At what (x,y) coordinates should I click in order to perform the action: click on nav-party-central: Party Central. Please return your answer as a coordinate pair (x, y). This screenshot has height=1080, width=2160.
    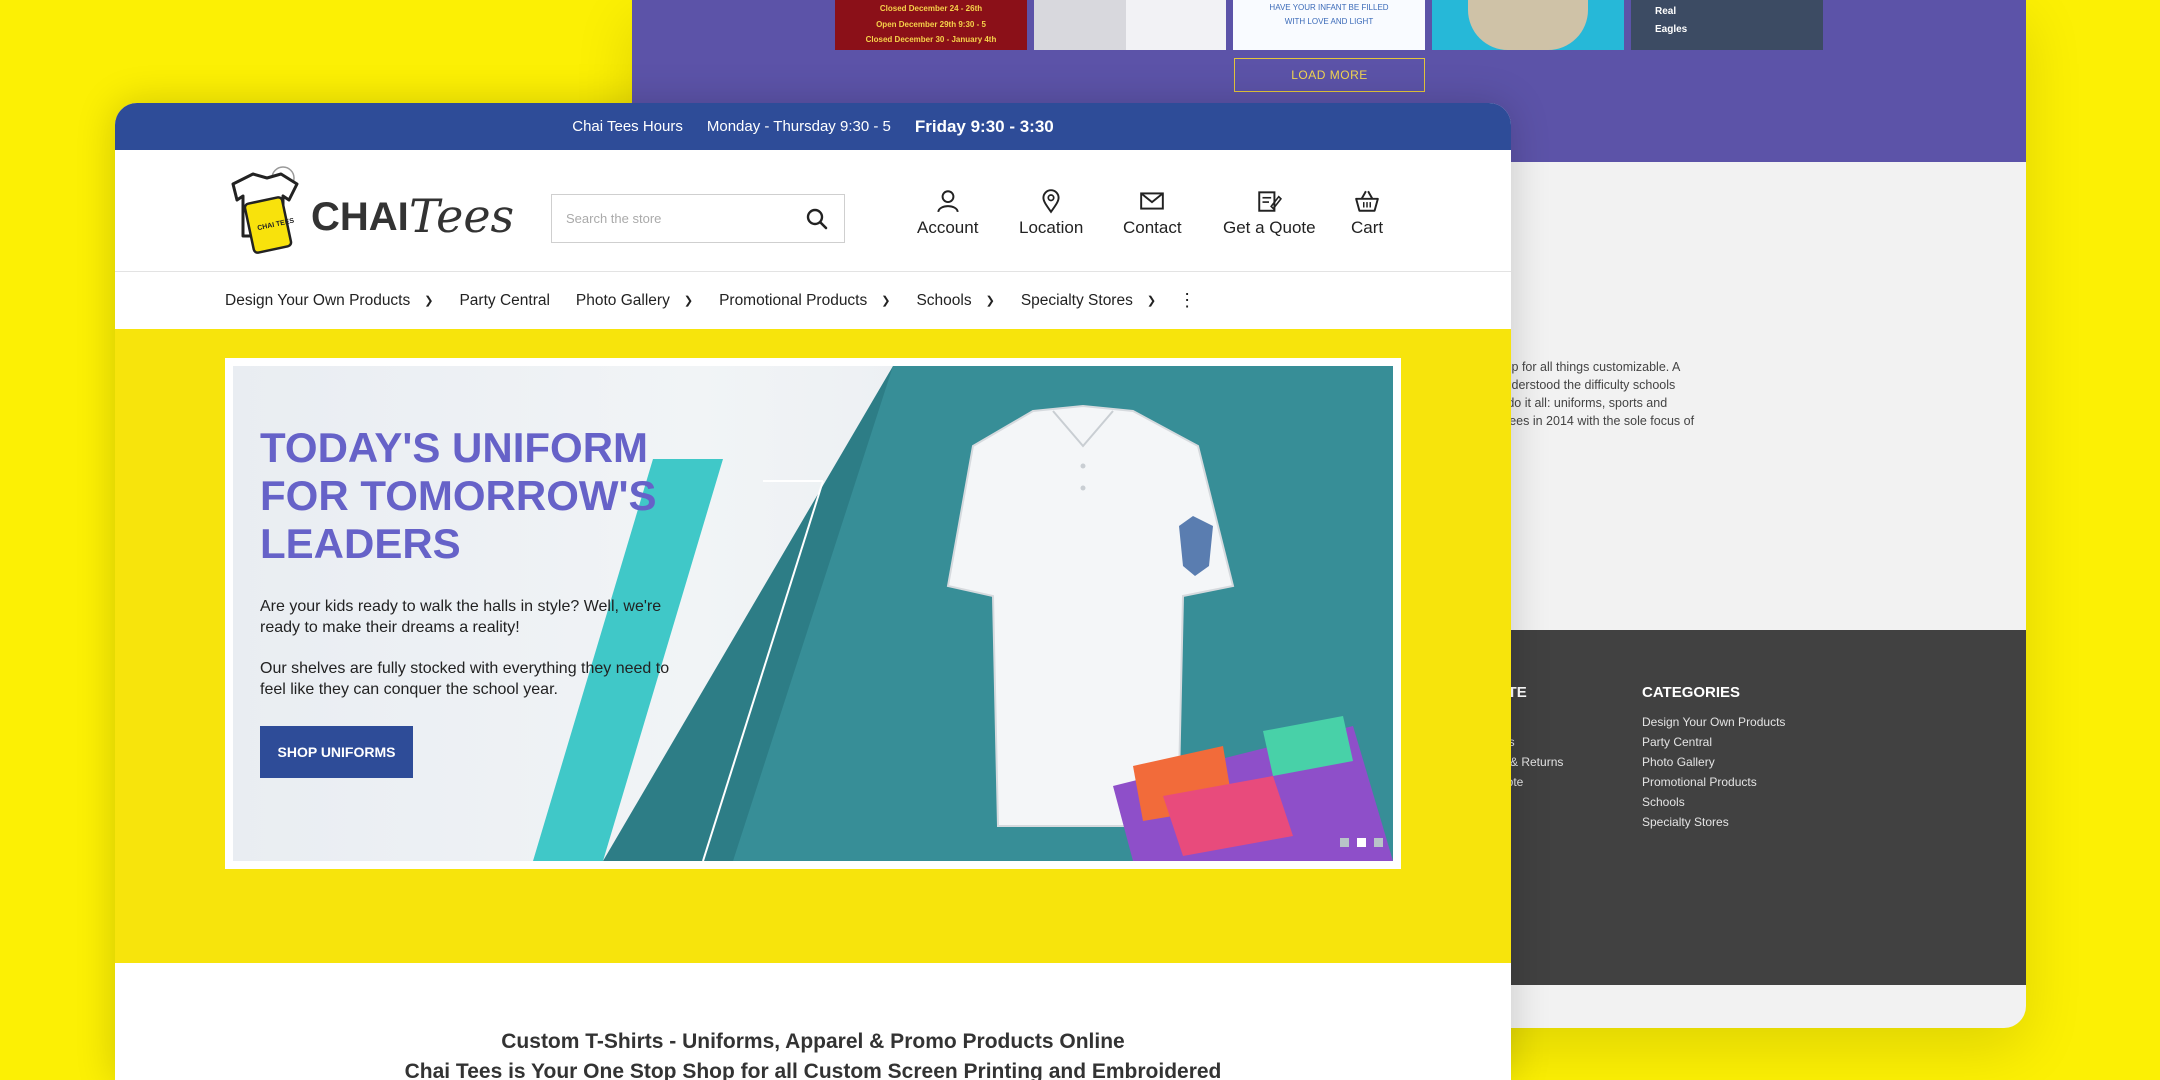
    Looking at the image, I should click on (504, 301).